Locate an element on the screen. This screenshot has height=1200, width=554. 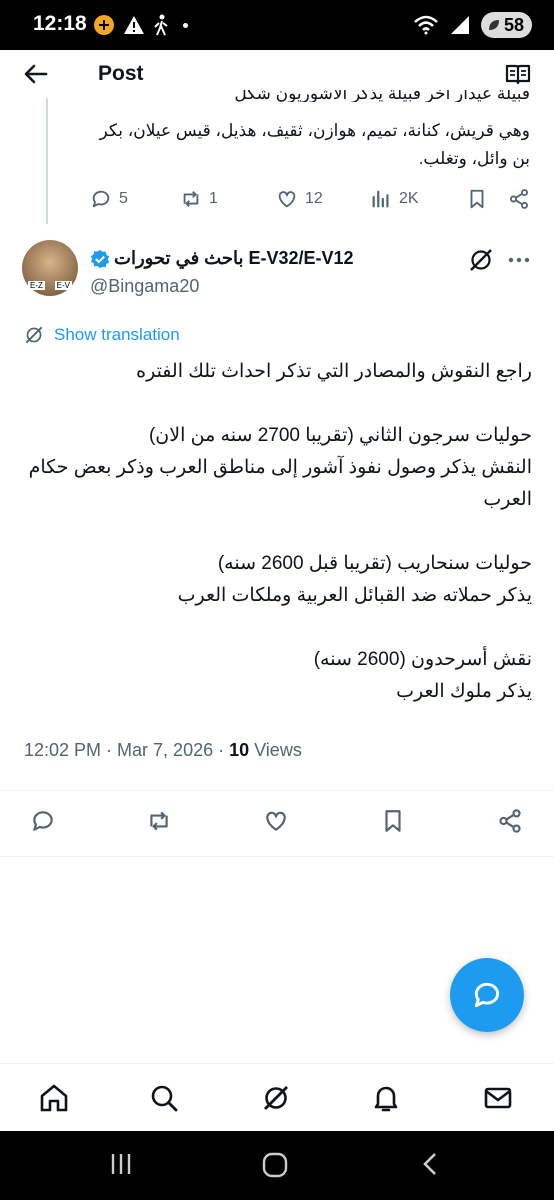
grok-icon is located at coordinates (481, 260).